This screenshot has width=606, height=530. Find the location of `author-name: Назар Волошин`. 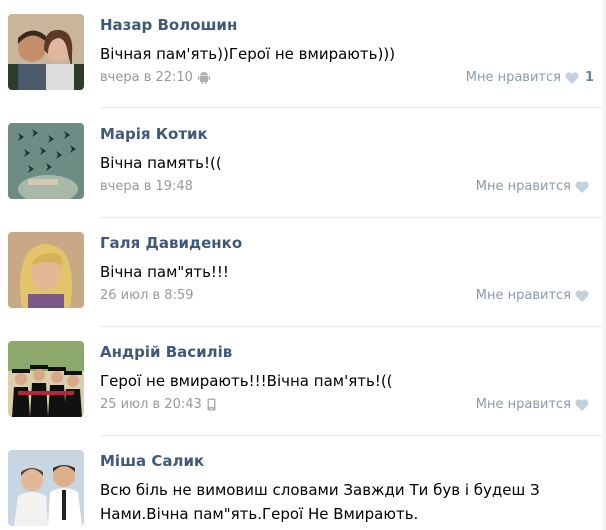

author-name: Назар Волошин is located at coordinates (168, 25).